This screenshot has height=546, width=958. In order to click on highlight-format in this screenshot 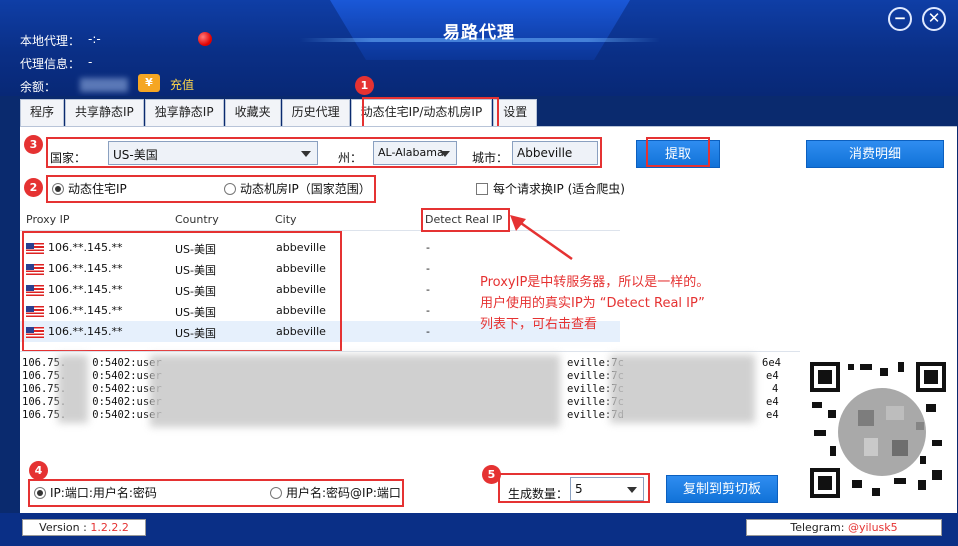, I will do `click(216, 493)`.